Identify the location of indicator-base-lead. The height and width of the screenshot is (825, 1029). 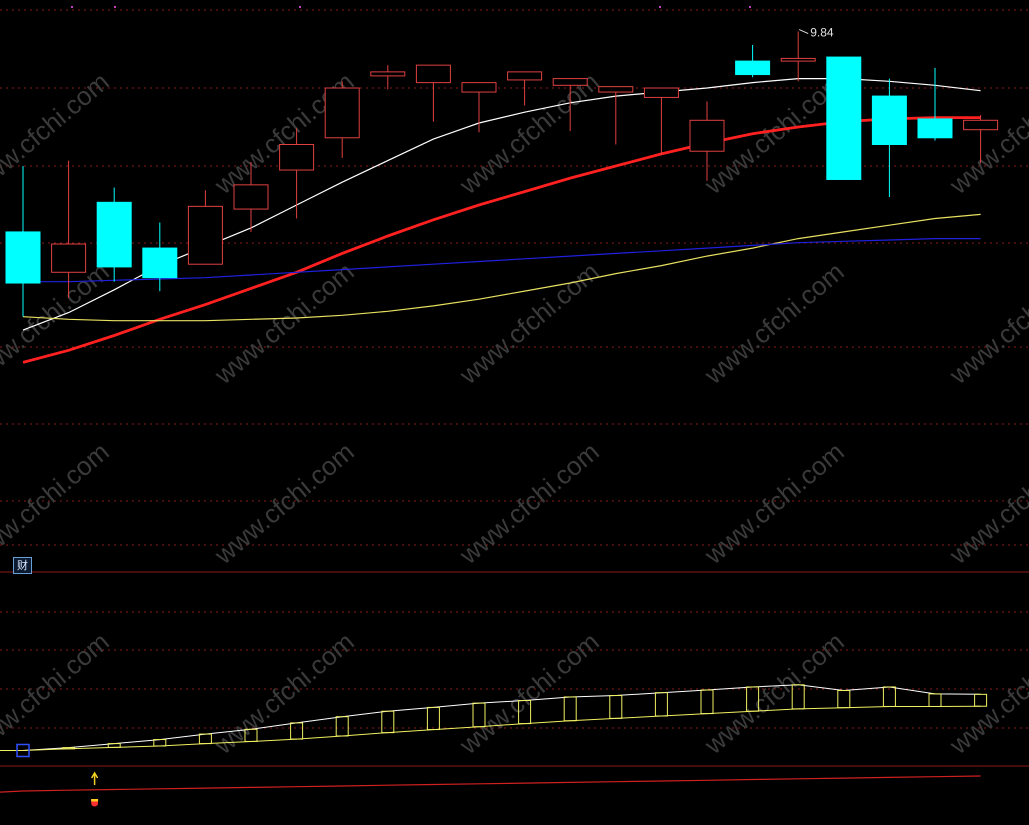
(12, 791).